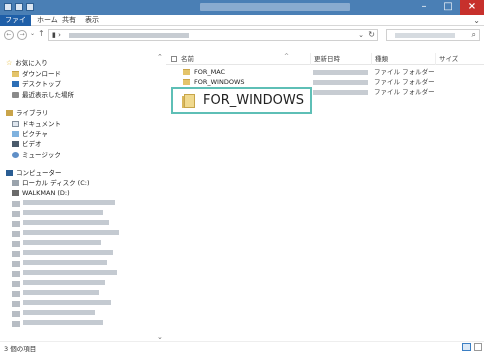 Image resolution: width=484 pixels, height=352 pixels. What do you see at coordinates (425, 35) in the screenshot?
I see `search-placeholder-redacted` at bounding box center [425, 35].